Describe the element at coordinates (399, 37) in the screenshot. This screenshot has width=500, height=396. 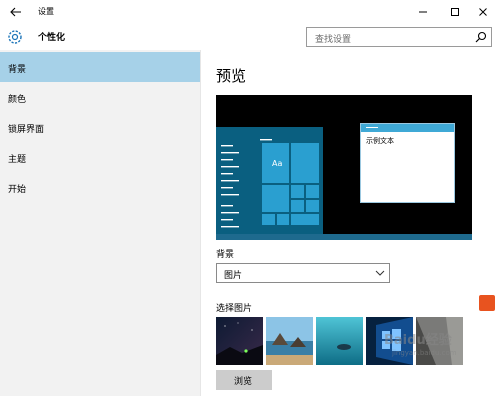
I see `search-input: 查找设置` at that location.